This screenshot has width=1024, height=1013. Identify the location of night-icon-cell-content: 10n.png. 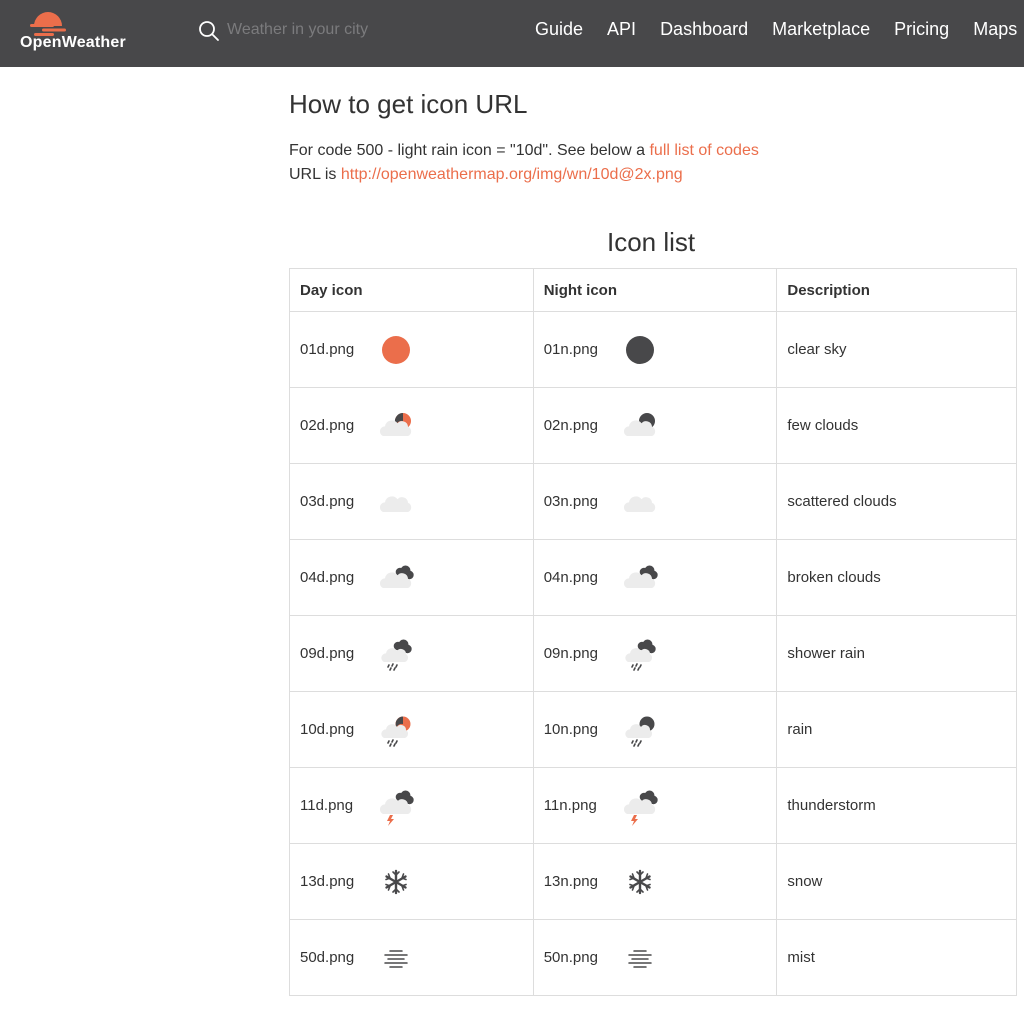
(655, 730).